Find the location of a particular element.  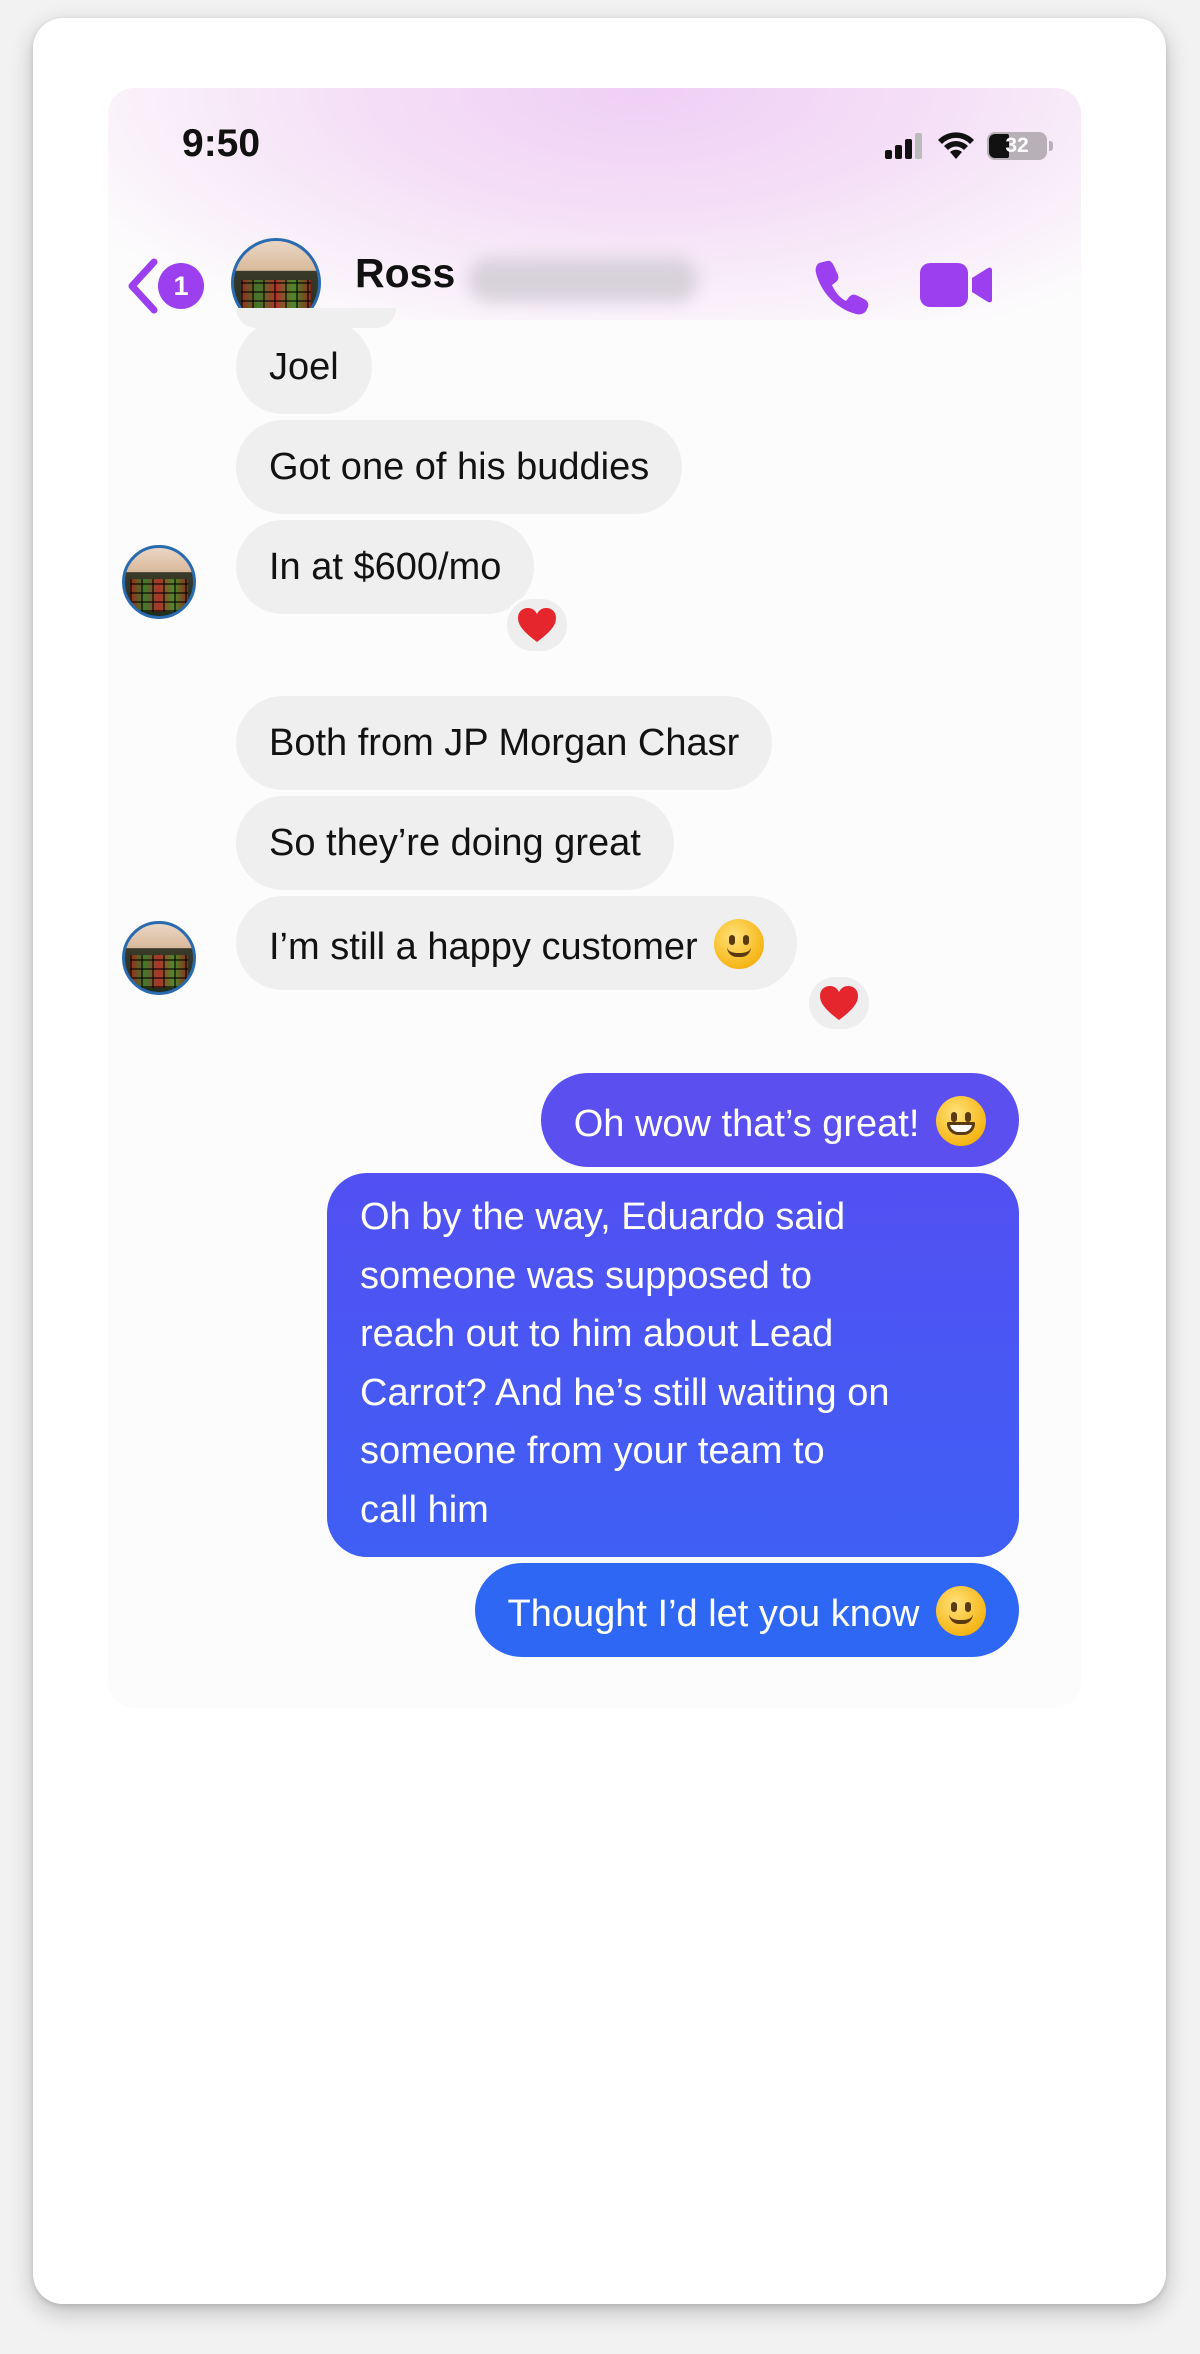

unread-count-badge: 1 is located at coordinates (181, 286).